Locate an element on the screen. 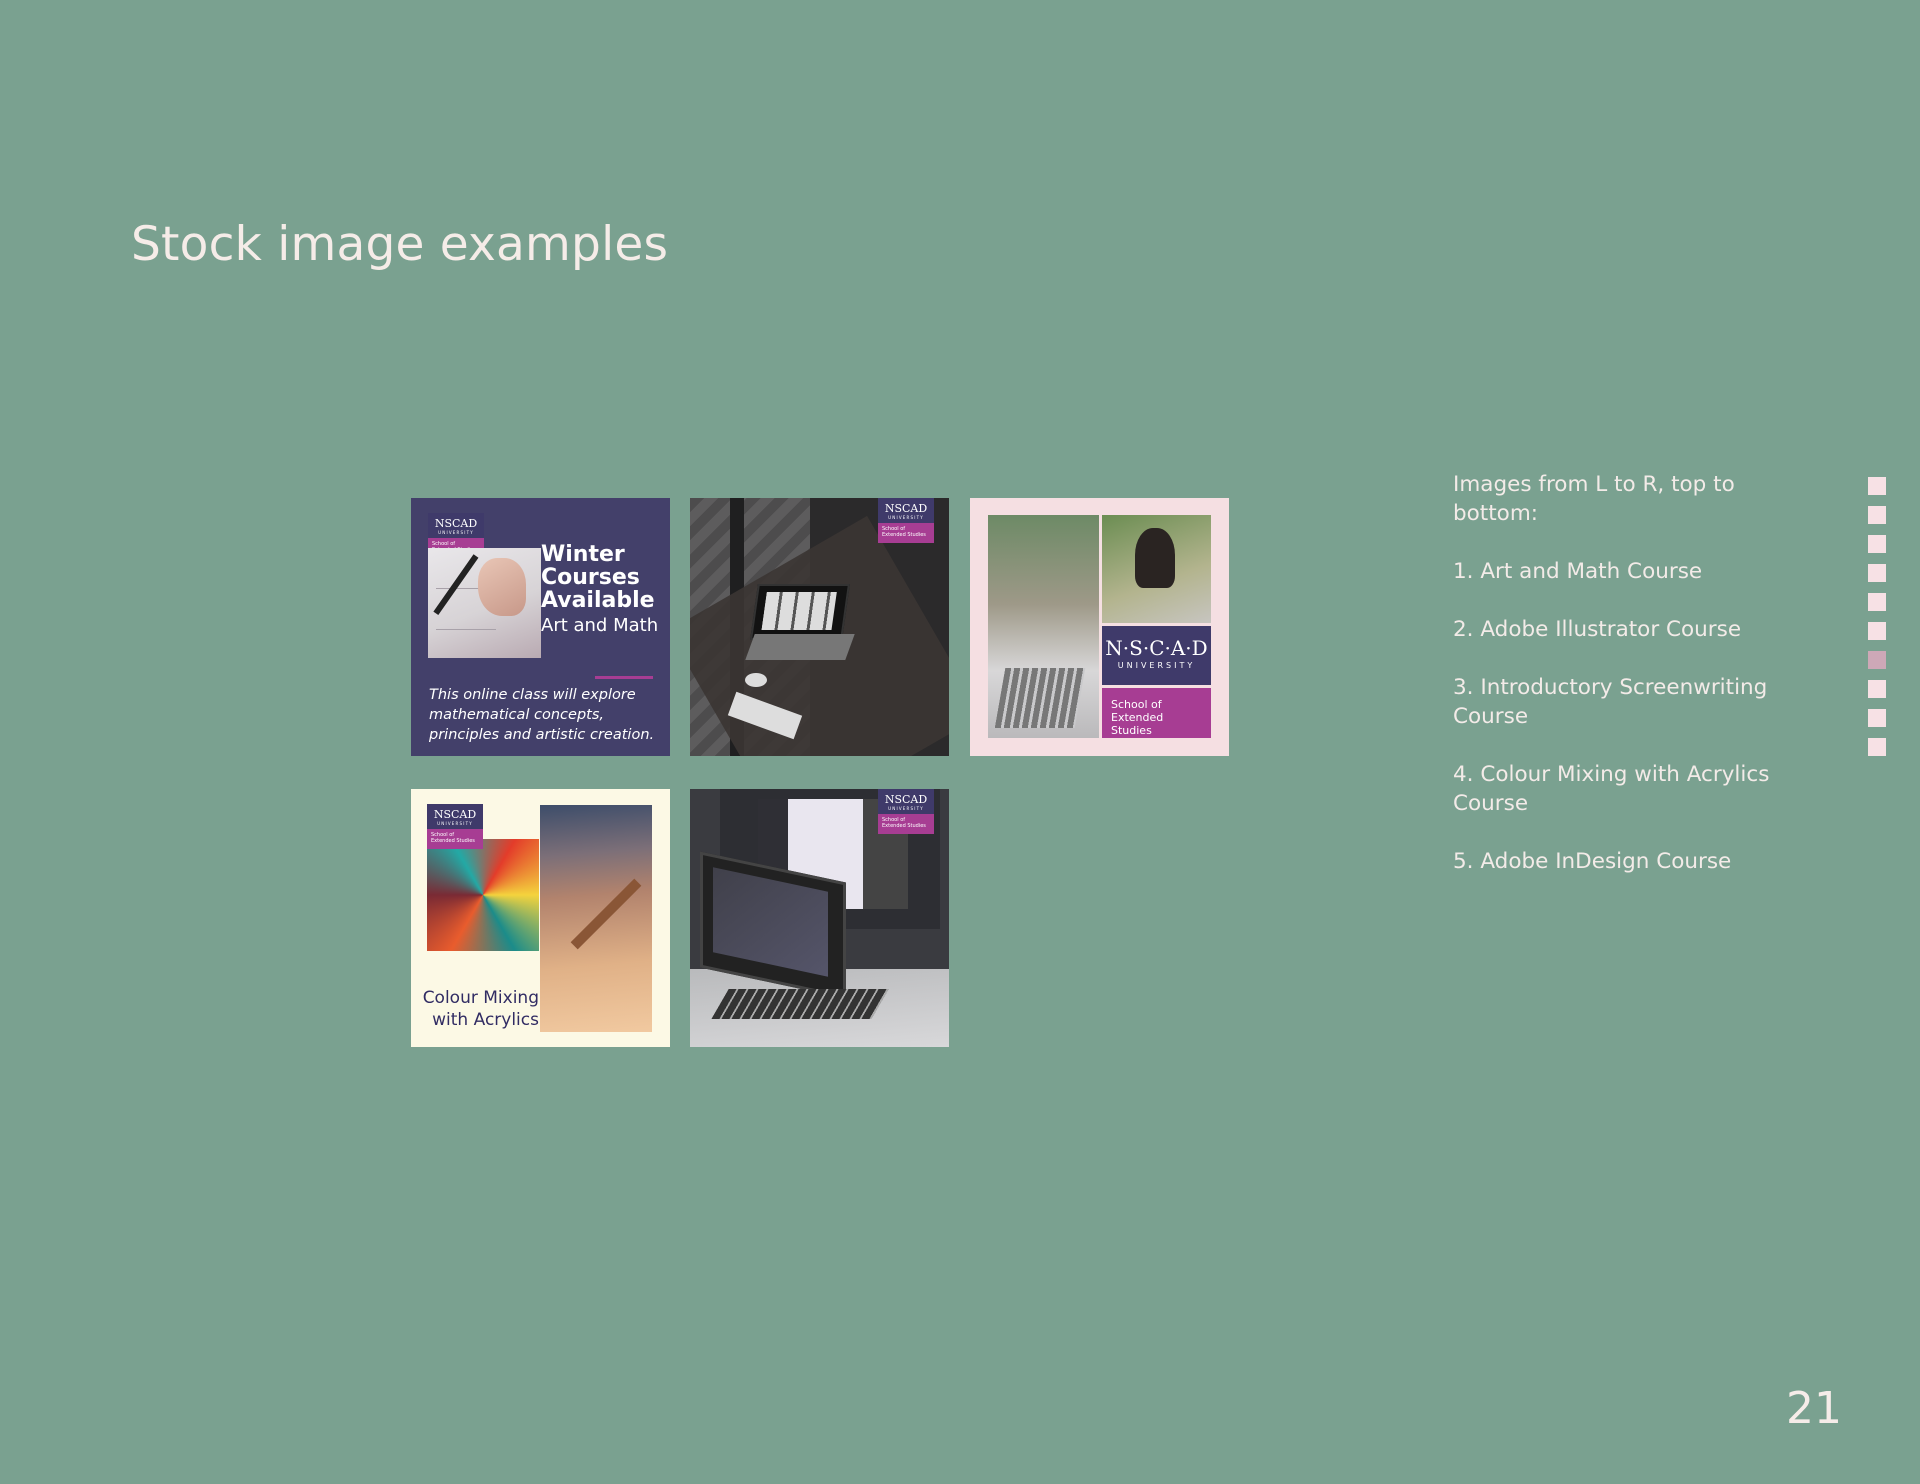 This screenshot has width=1920, height=1484. coffee-cup is located at coordinates (756, 680).